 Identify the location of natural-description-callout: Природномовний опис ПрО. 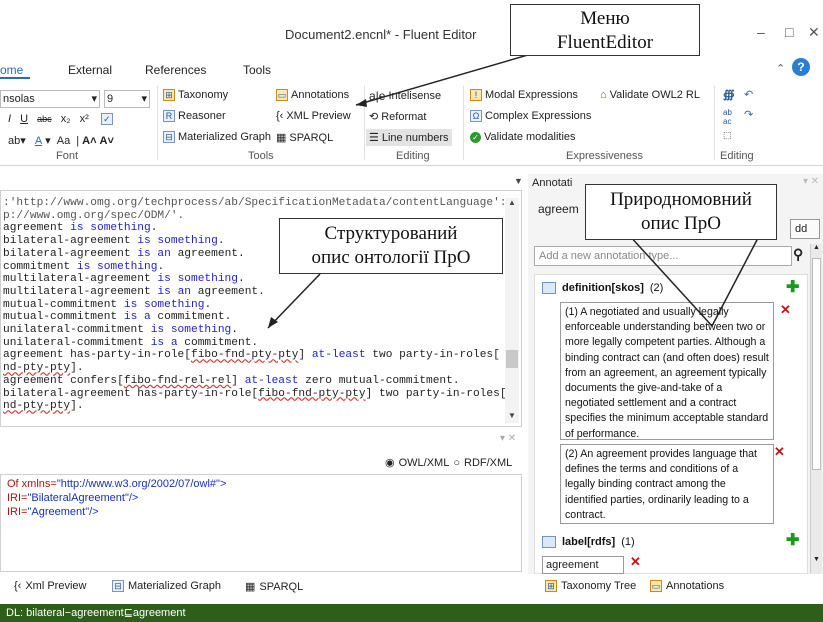
(681, 212).